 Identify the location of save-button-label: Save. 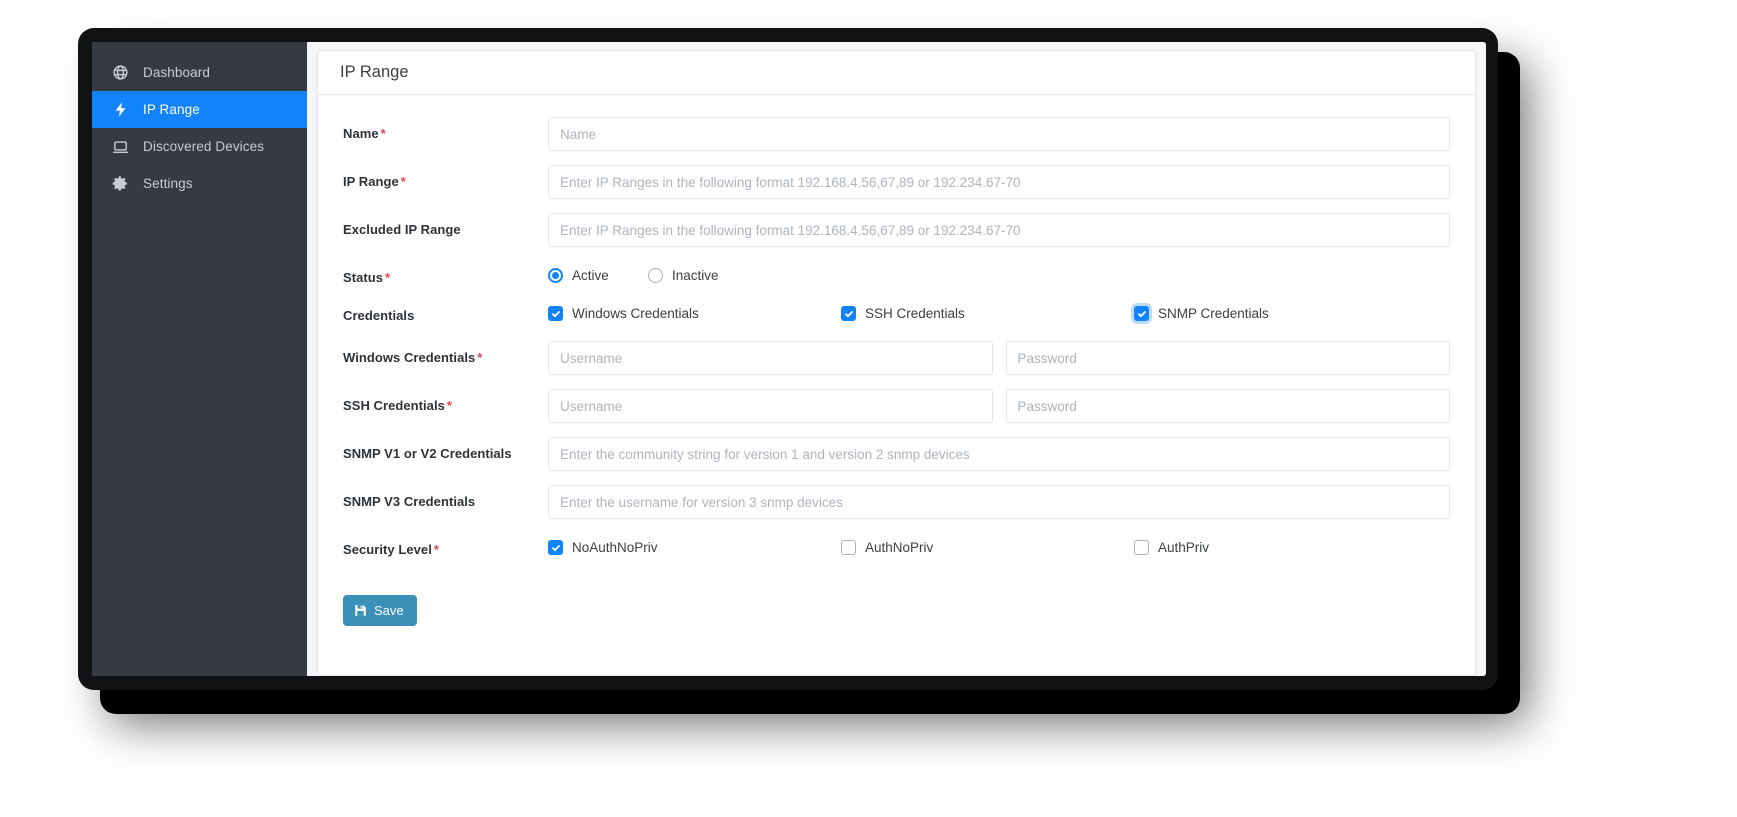
(389, 610).